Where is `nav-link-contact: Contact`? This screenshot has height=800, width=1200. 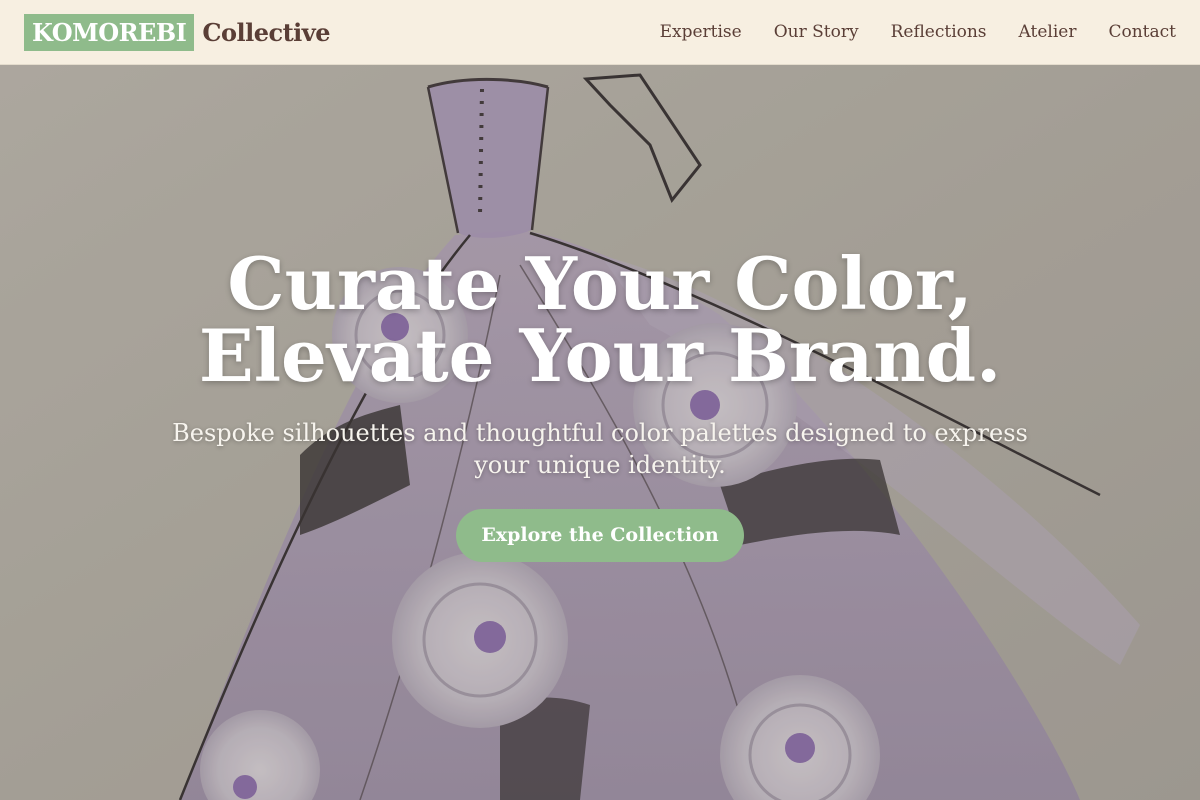
nav-link-contact: Contact is located at coordinates (1142, 32).